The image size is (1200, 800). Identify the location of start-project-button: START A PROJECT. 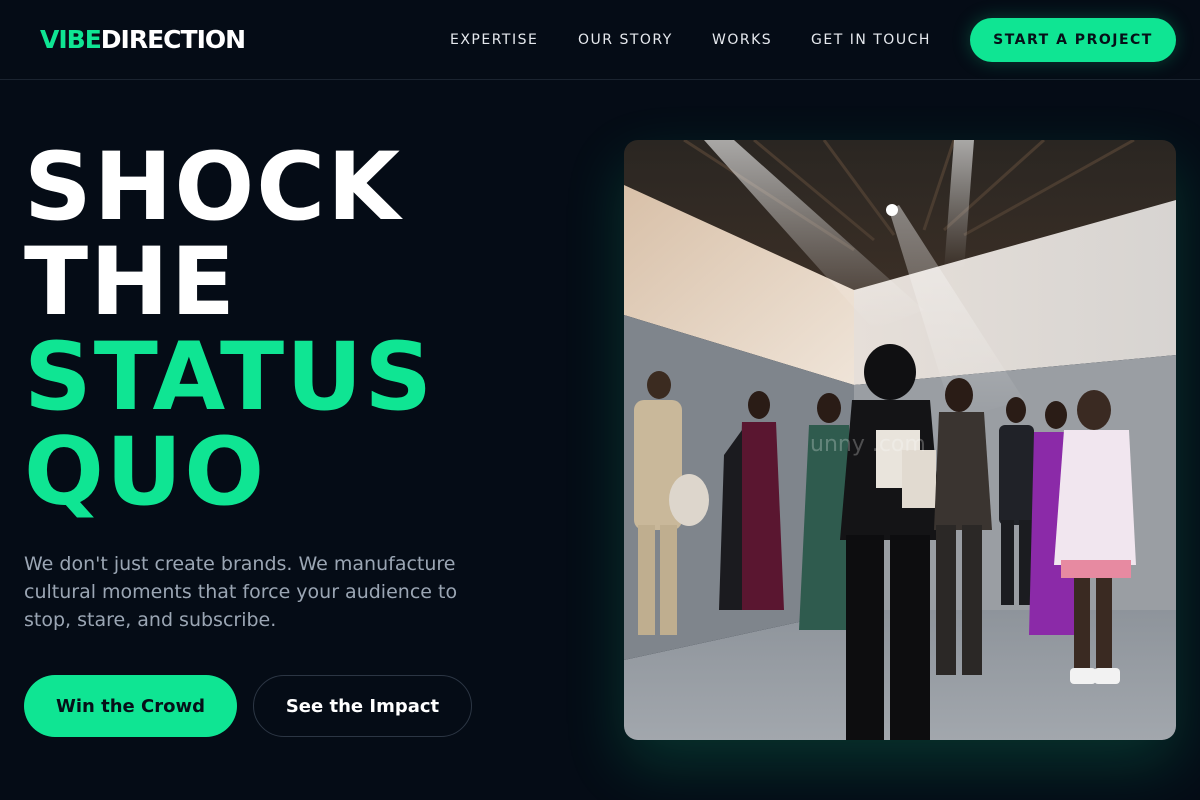
(1073, 40).